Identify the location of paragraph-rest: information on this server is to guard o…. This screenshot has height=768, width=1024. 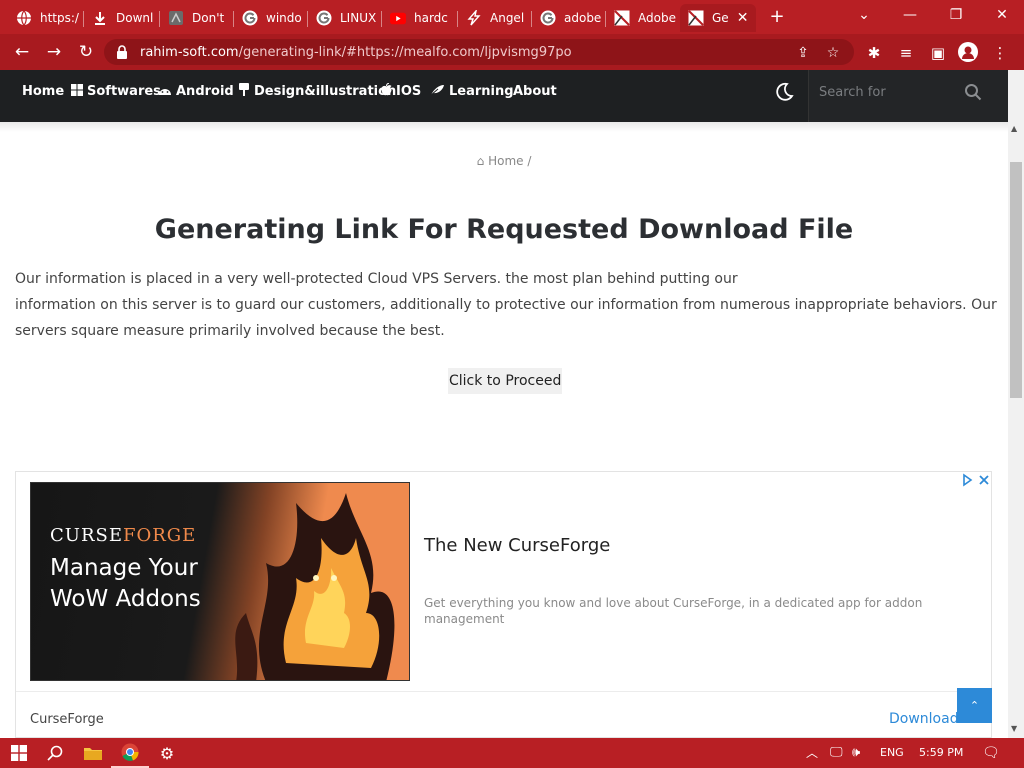
(506, 318).